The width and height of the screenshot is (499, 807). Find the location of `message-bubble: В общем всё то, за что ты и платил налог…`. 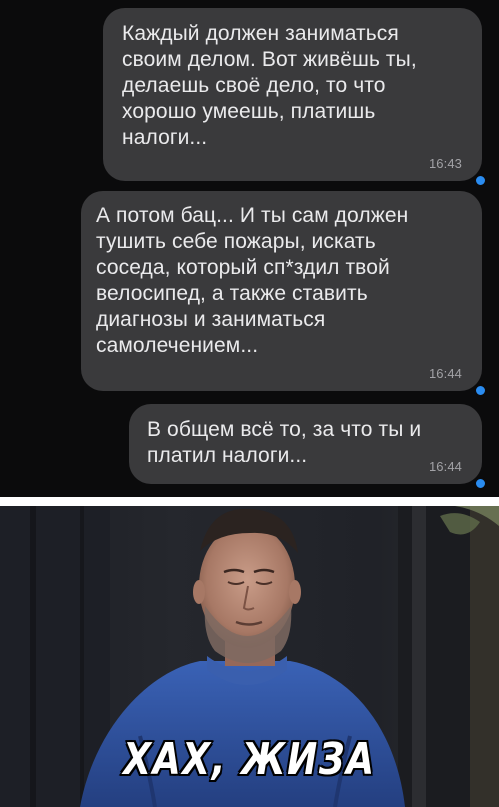

message-bubble: В общем всё то, за что ты и платил налог… is located at coordinates (308, 447).